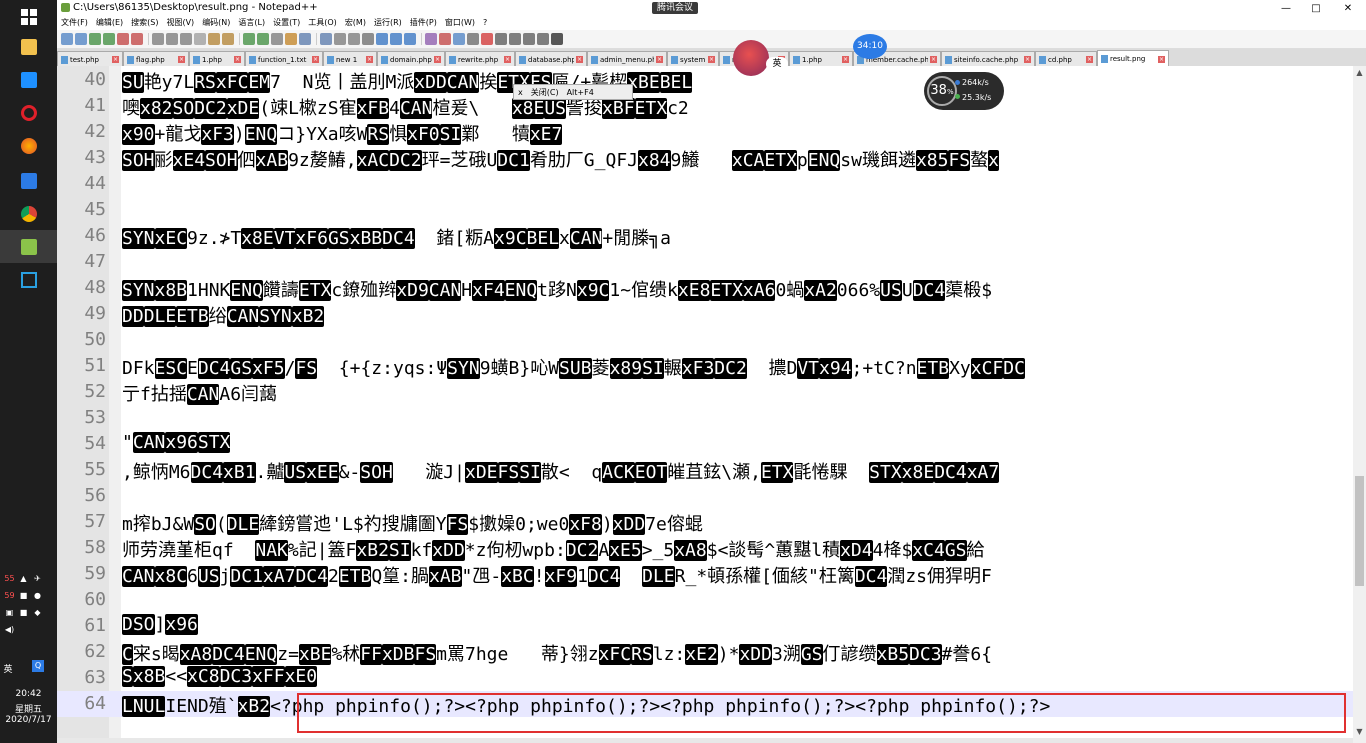 This screenshot has width=1366, height=743. I want to click on file-tab: domain.php ×, so click(411, 59).